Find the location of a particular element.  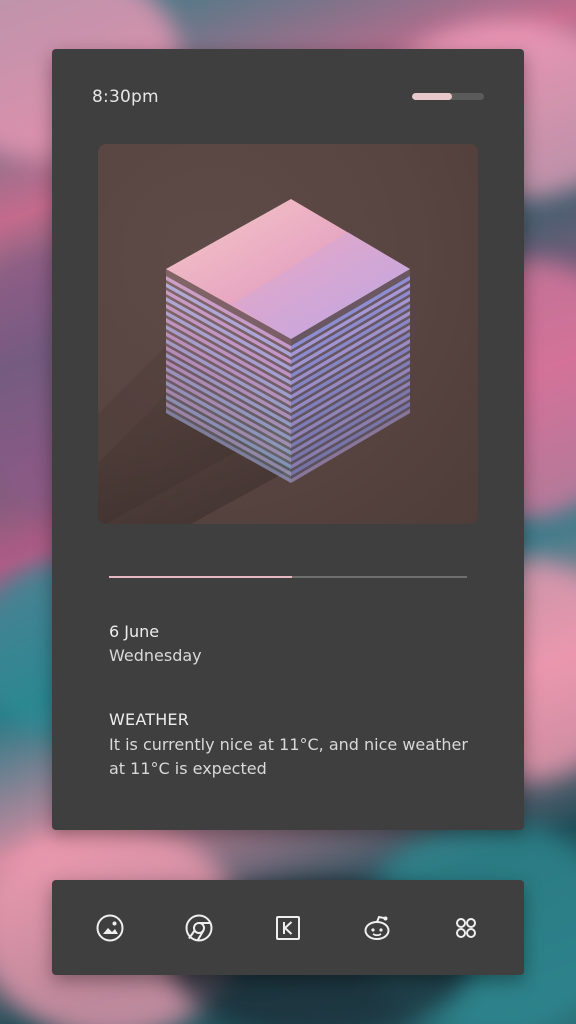

app-dock is located at coordinates (288, 927).